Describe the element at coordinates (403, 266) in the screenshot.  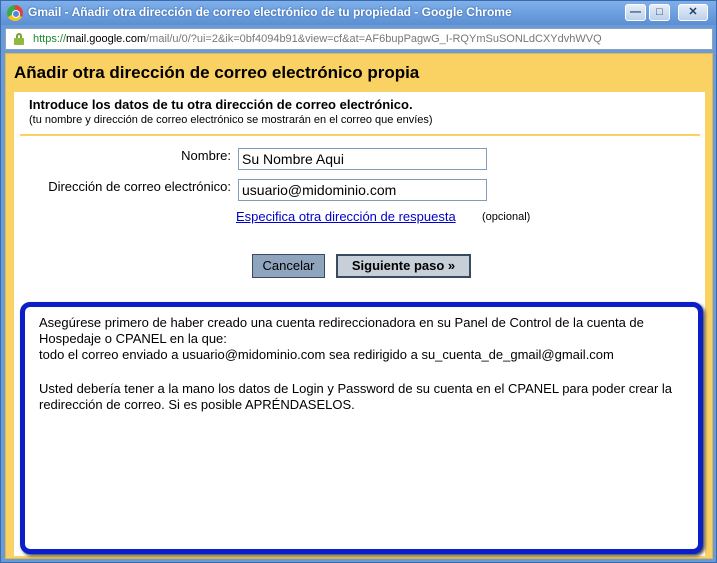
I see `next-step-button: Siguiente paso »` at that location.